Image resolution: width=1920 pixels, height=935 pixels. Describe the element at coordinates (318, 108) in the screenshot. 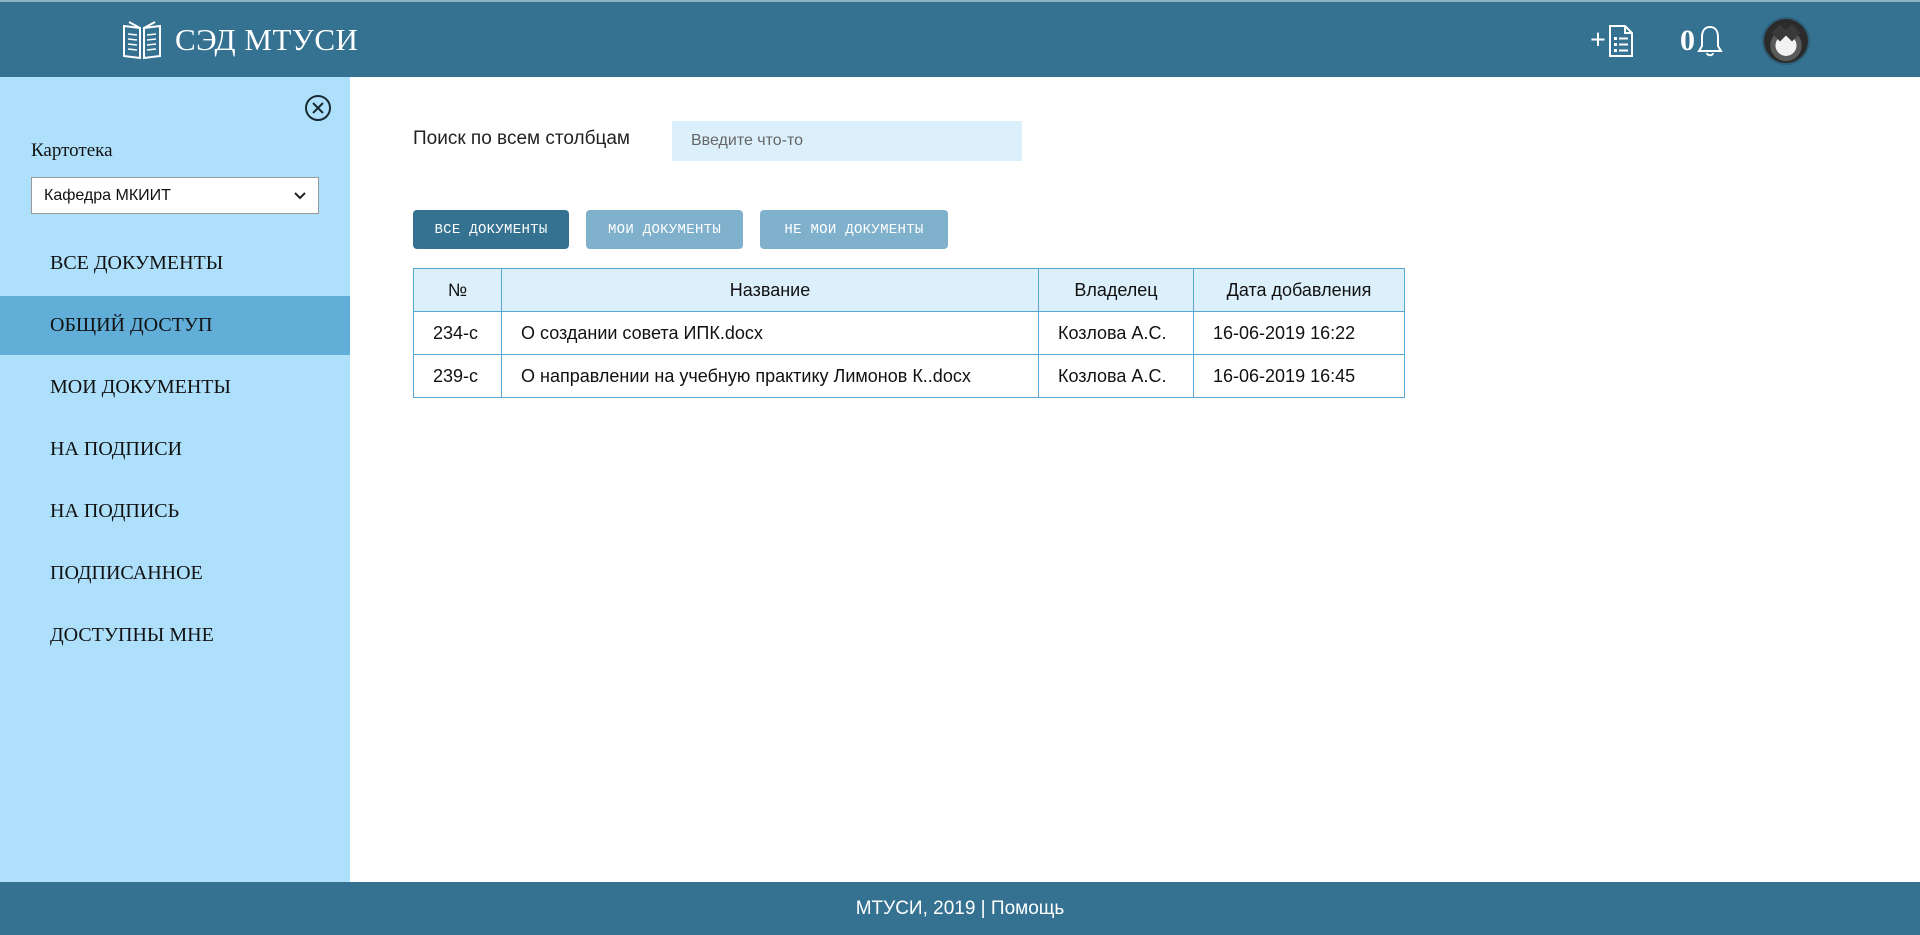

I see `close-sidebar-icon` at that location.